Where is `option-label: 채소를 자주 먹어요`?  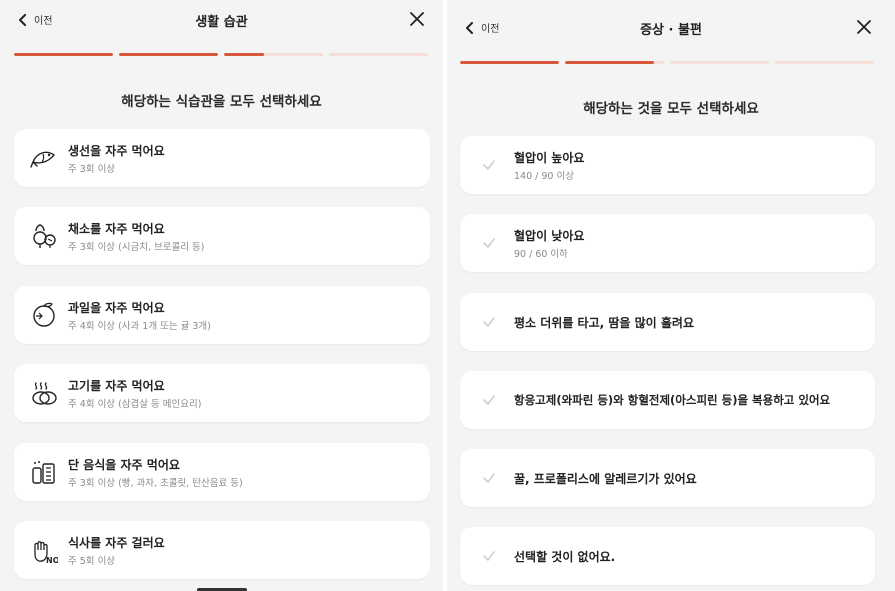 option-label: 채소를 자주 먹어요 is located at coordinates (116, 229).